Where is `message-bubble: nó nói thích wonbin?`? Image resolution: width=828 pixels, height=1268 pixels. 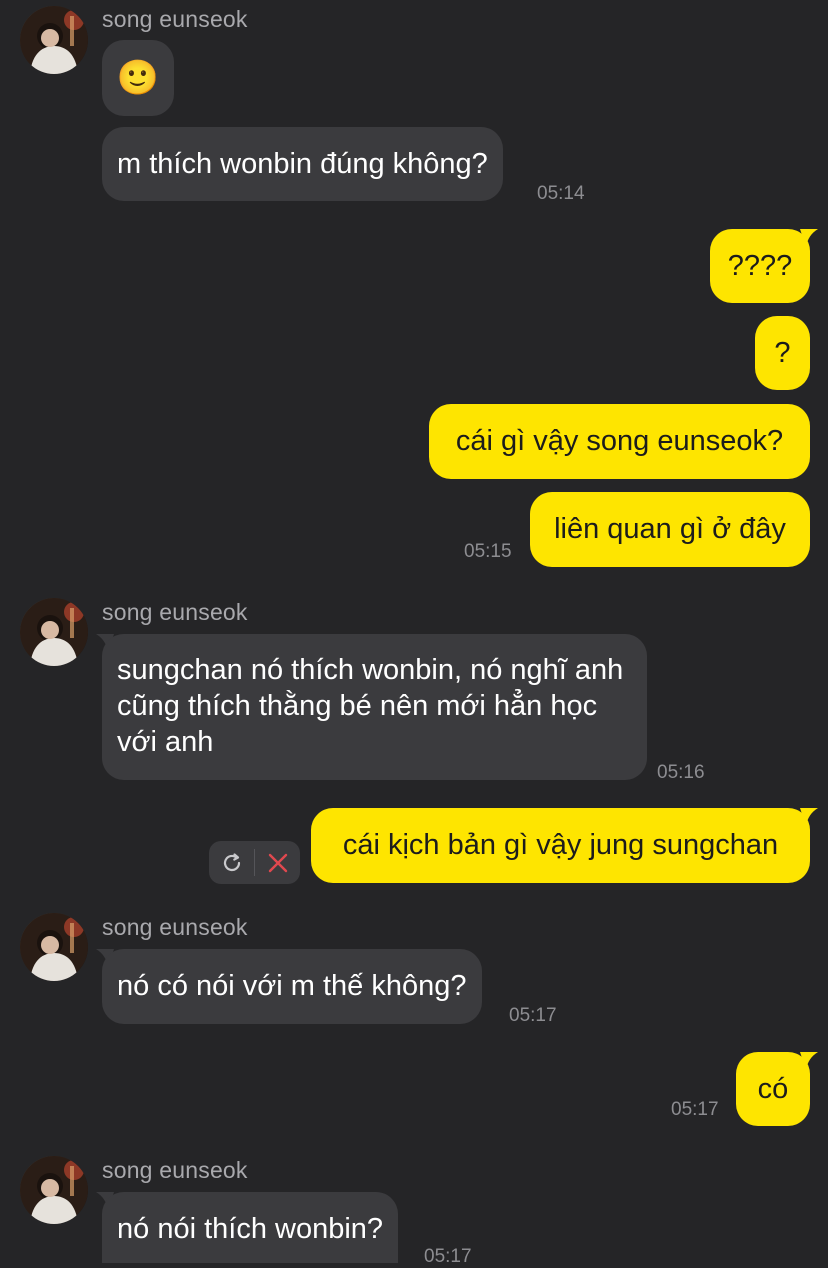 message-bubble: nó nói thích wonbin? is located at coordinates (250, 1227).